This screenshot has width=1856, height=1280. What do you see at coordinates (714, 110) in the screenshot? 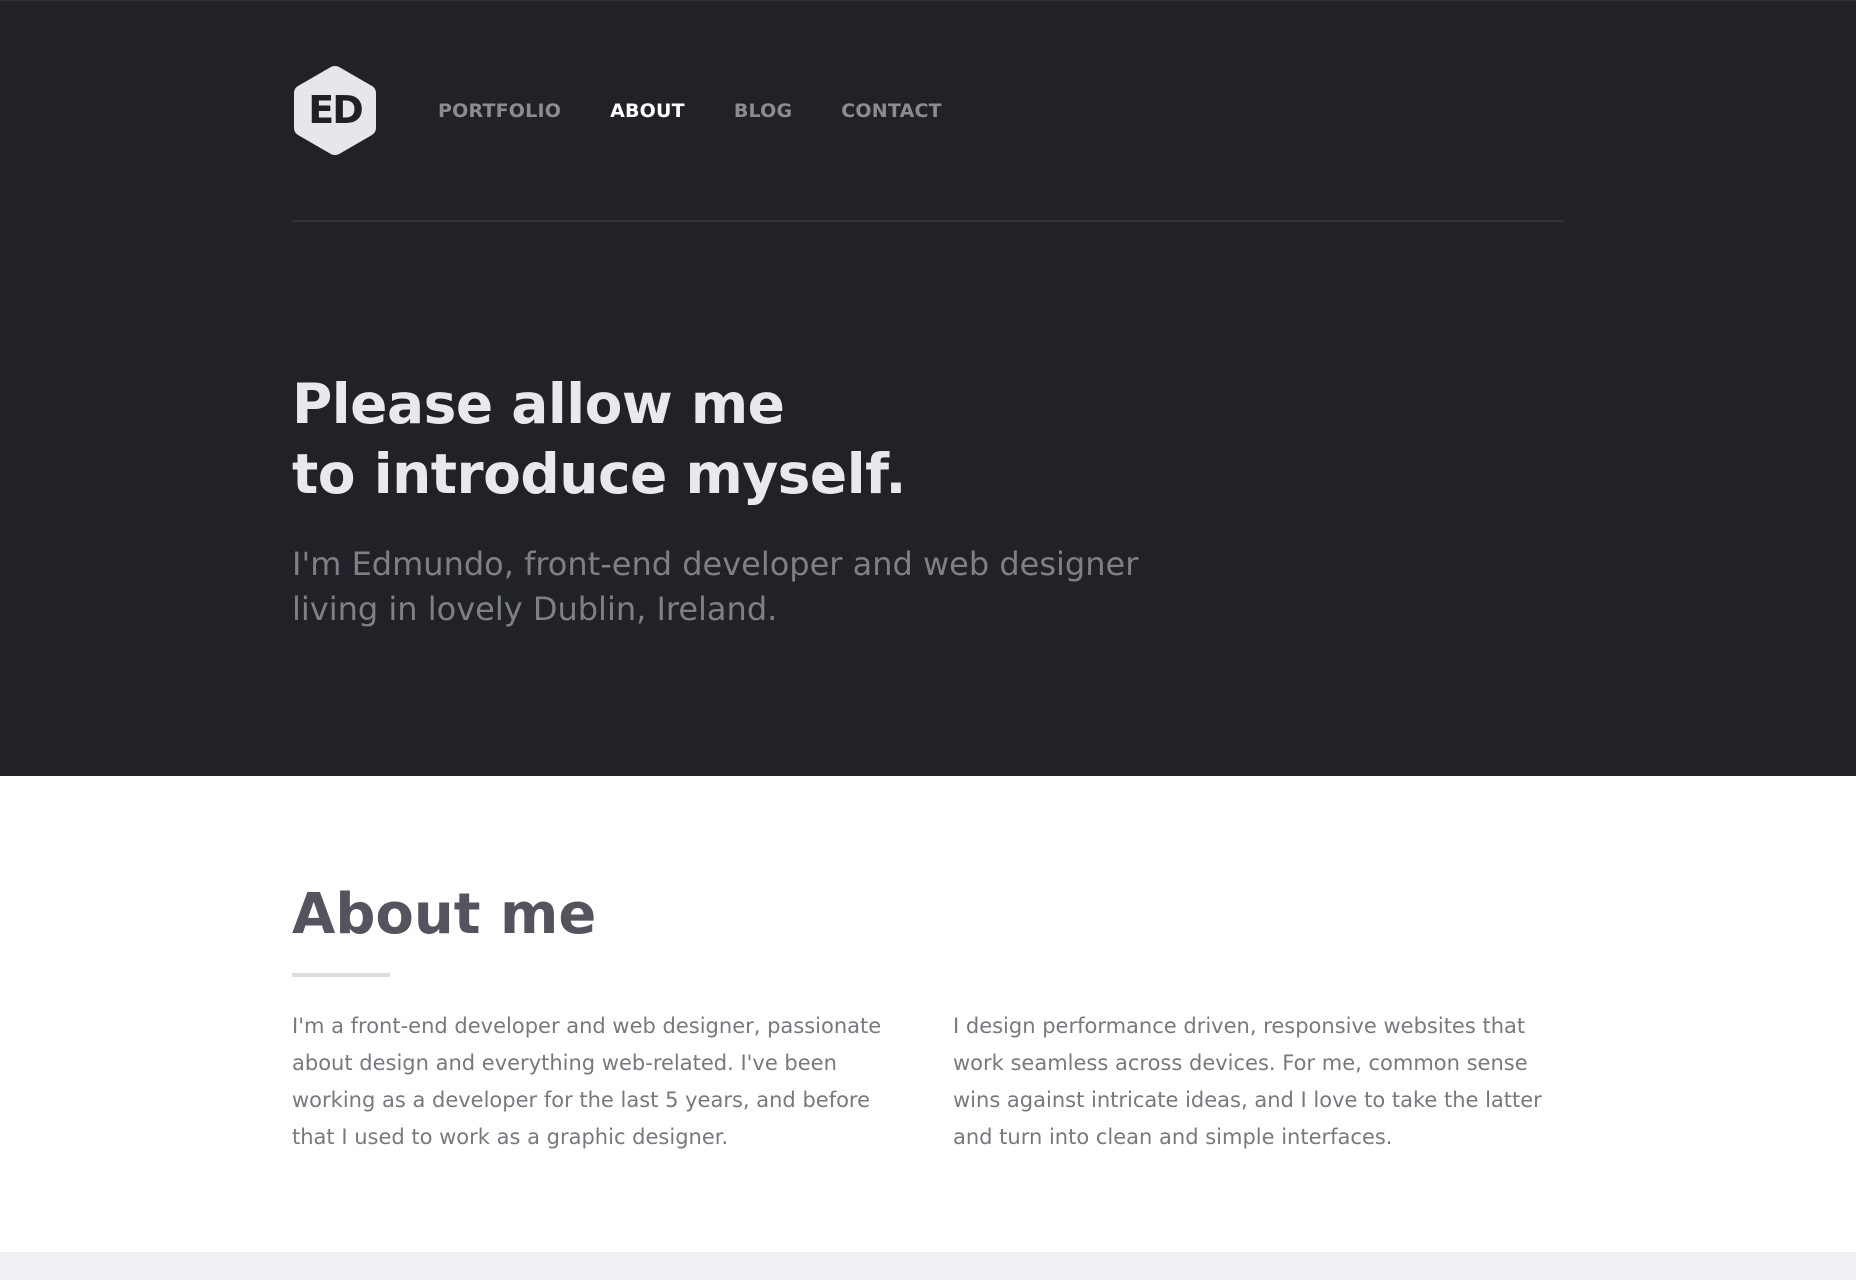
I see `main-nav: PORTFOLIO ABOUT BLOG CONTACT` at bounding box center [714, 110].